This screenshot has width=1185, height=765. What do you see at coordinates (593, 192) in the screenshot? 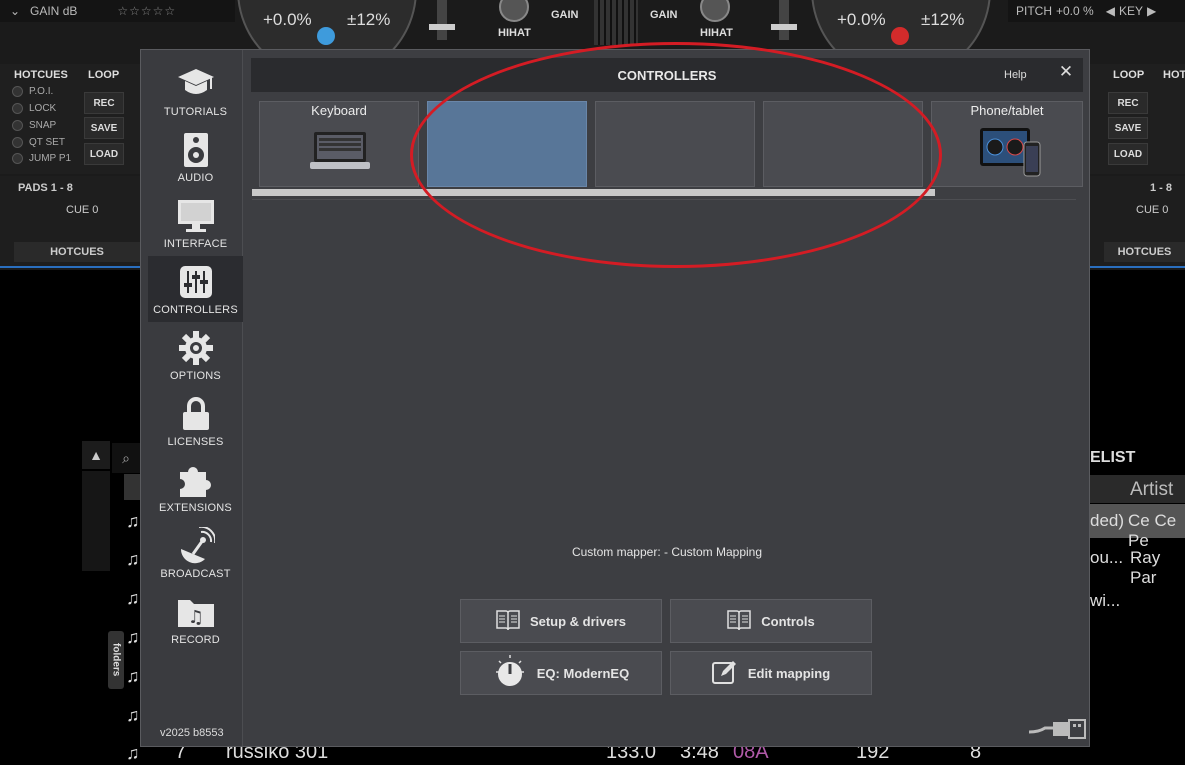
I see `controller-scrollbar` at bounding box center [593, 192].